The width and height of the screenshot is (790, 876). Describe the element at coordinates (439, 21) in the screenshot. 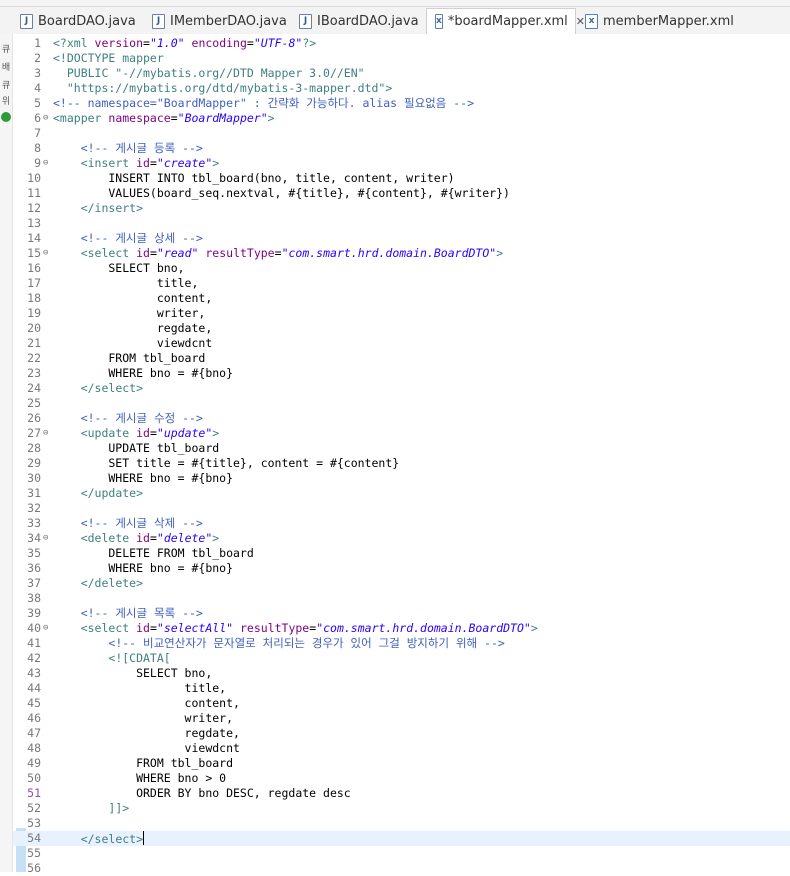

I see `xml-file-icon: x` at that location.